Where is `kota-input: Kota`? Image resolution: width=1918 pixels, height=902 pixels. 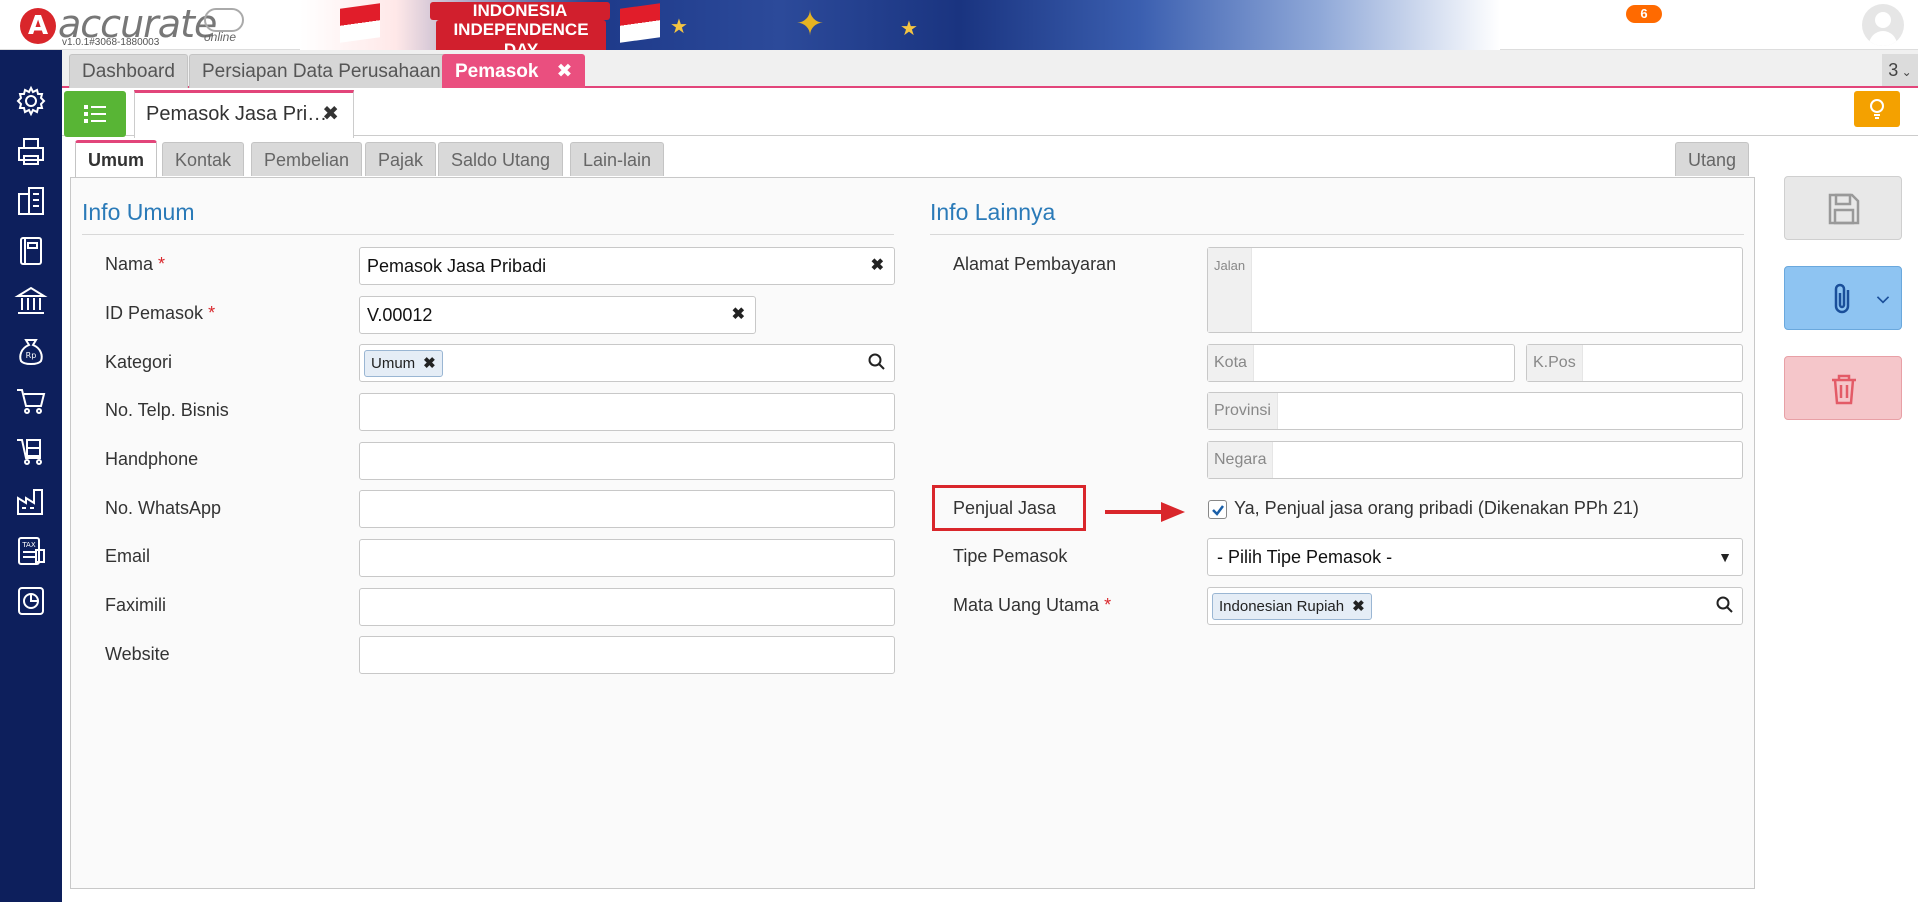
kota-input: Kota is located at coordinates (1361, 363).